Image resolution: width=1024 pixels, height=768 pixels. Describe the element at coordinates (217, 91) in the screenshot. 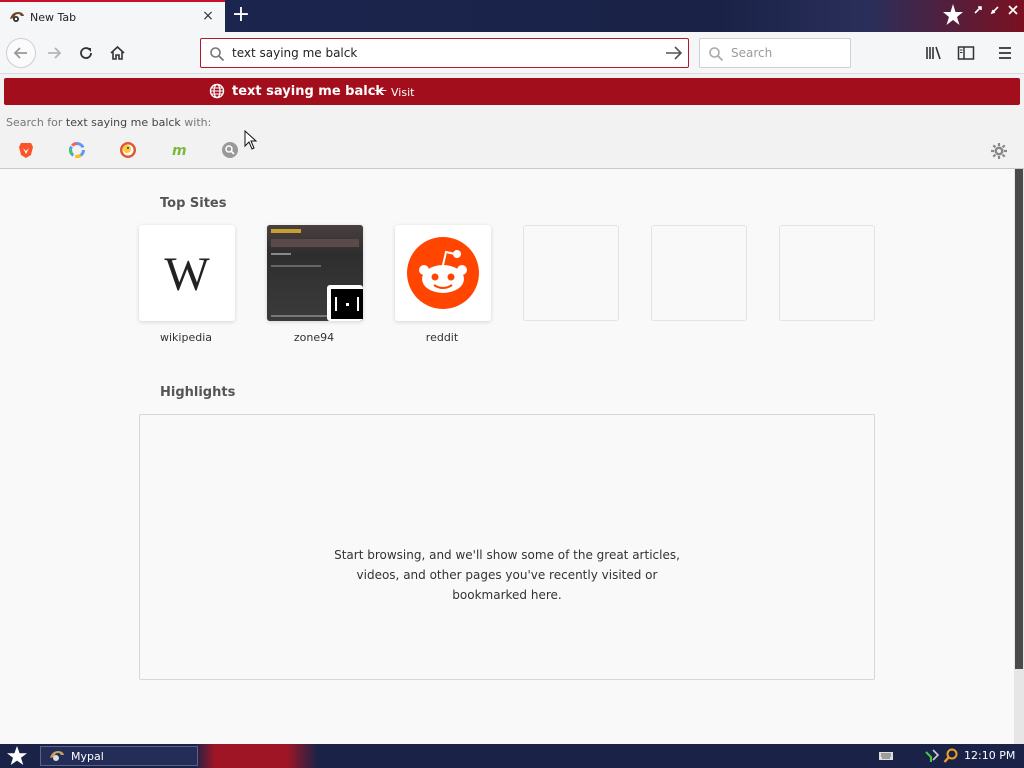

I see `globe-icon` at that location.